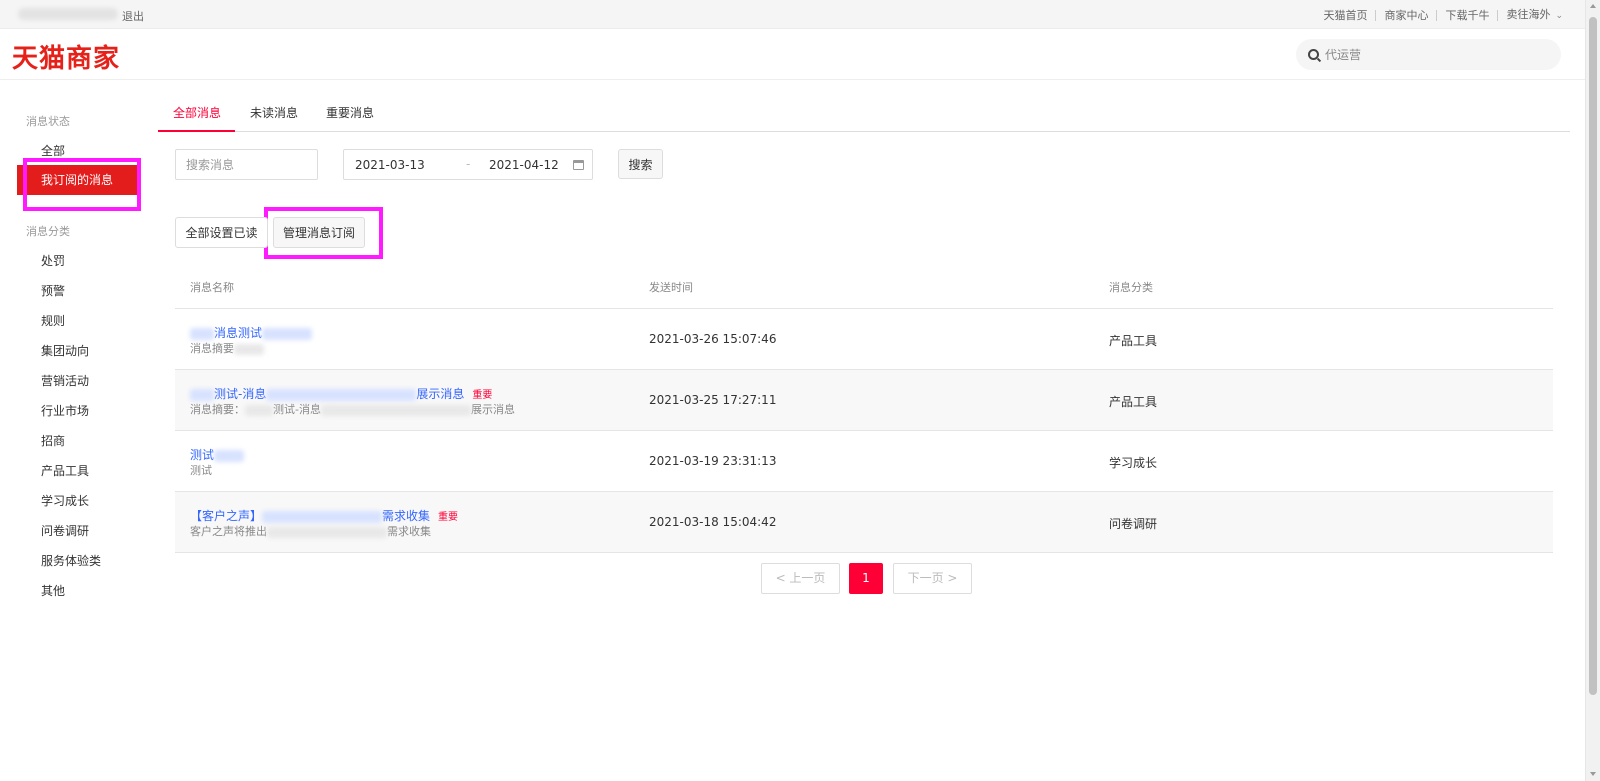 Image resolution: width=1600 pixels, height=781 pixels. I want to click on important-badge: 重要, so click(482, 395).